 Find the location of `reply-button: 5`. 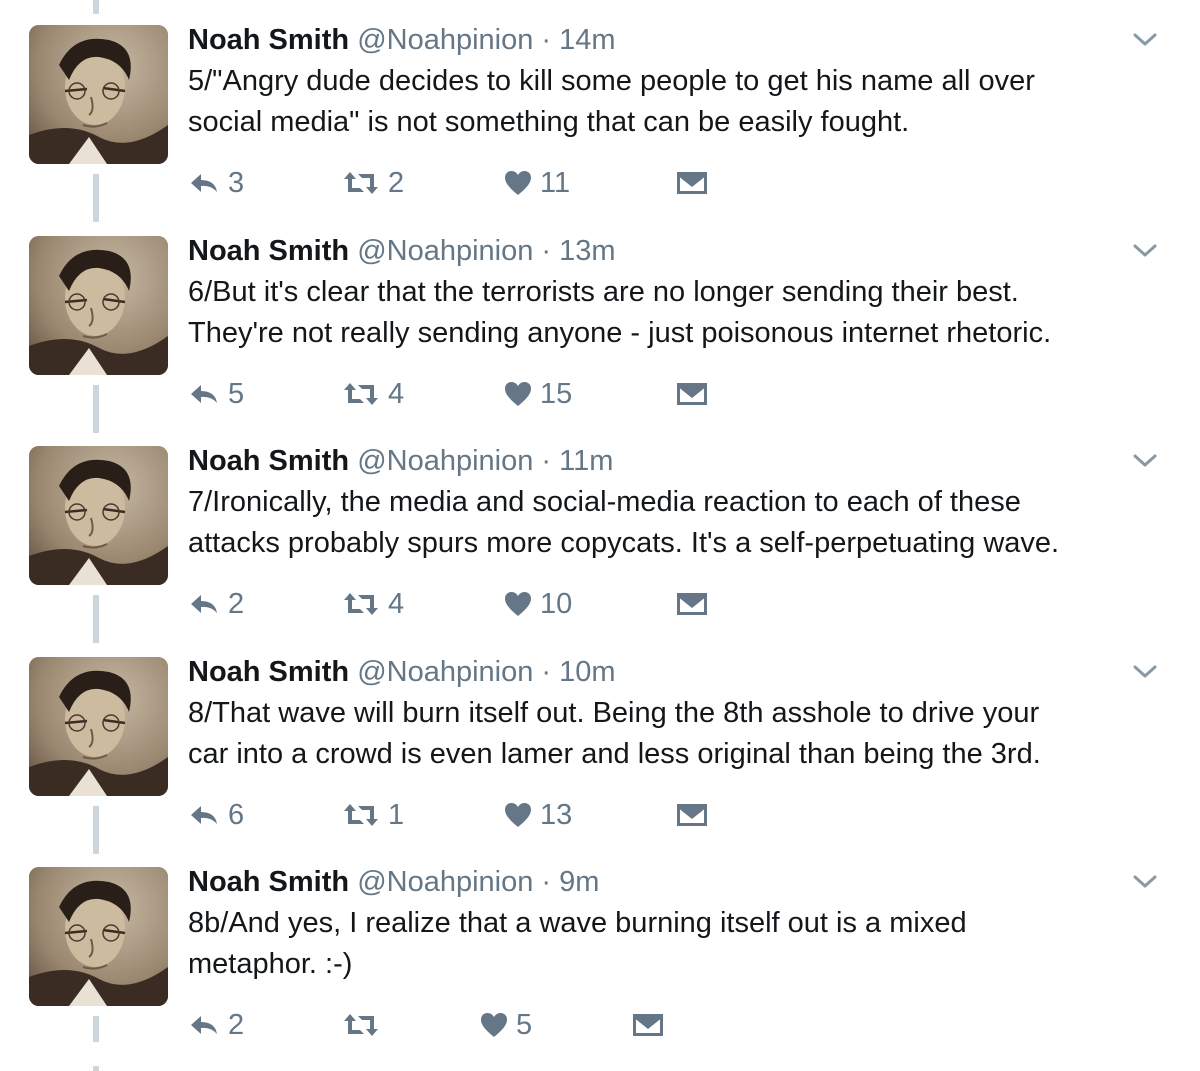

reply-button: 5 is located at coordinates (216, 394).